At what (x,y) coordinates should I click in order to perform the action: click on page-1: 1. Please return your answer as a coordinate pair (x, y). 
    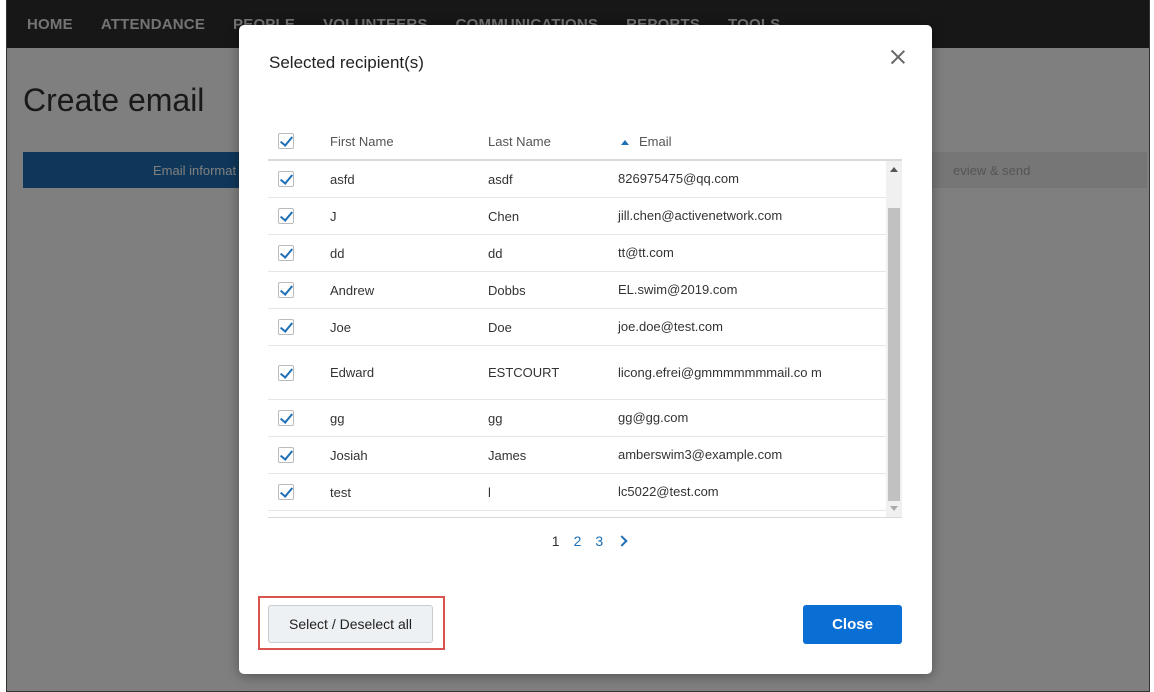
    Looking at the image, I should click on (556, 541).